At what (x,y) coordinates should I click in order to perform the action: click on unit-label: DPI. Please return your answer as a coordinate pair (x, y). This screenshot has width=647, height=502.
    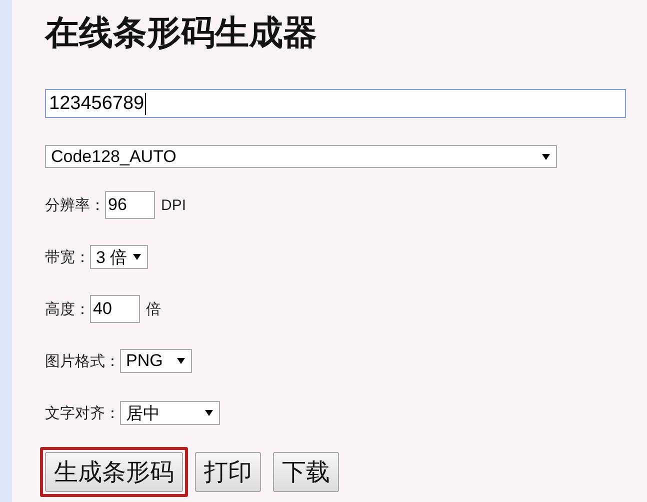
    Looking at the image, I should click on (173, 205).